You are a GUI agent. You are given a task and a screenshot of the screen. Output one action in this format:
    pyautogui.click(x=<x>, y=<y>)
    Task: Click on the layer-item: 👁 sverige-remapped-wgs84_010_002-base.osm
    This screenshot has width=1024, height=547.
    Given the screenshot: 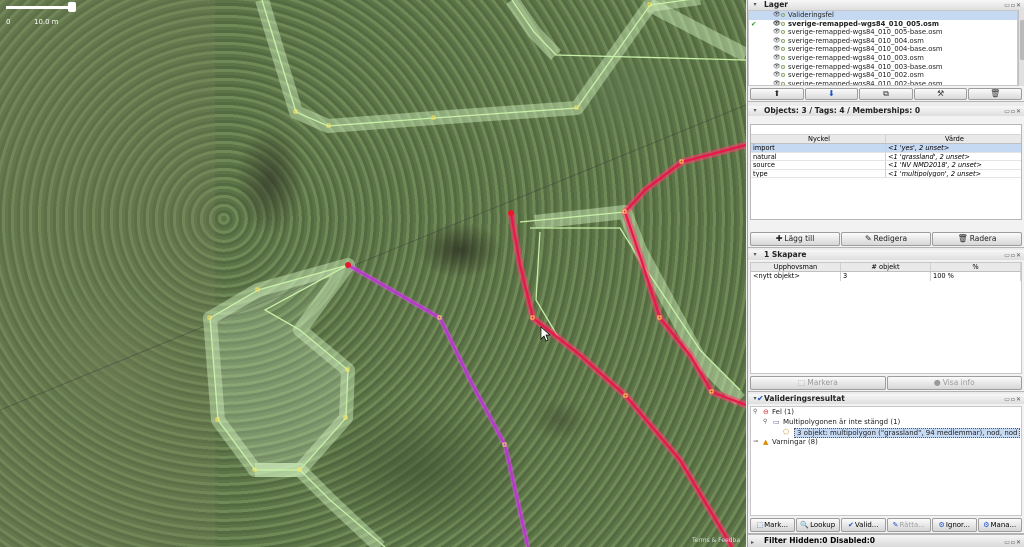 What is the action you would take?
    pyautogui.click(x=883, y=82)
    